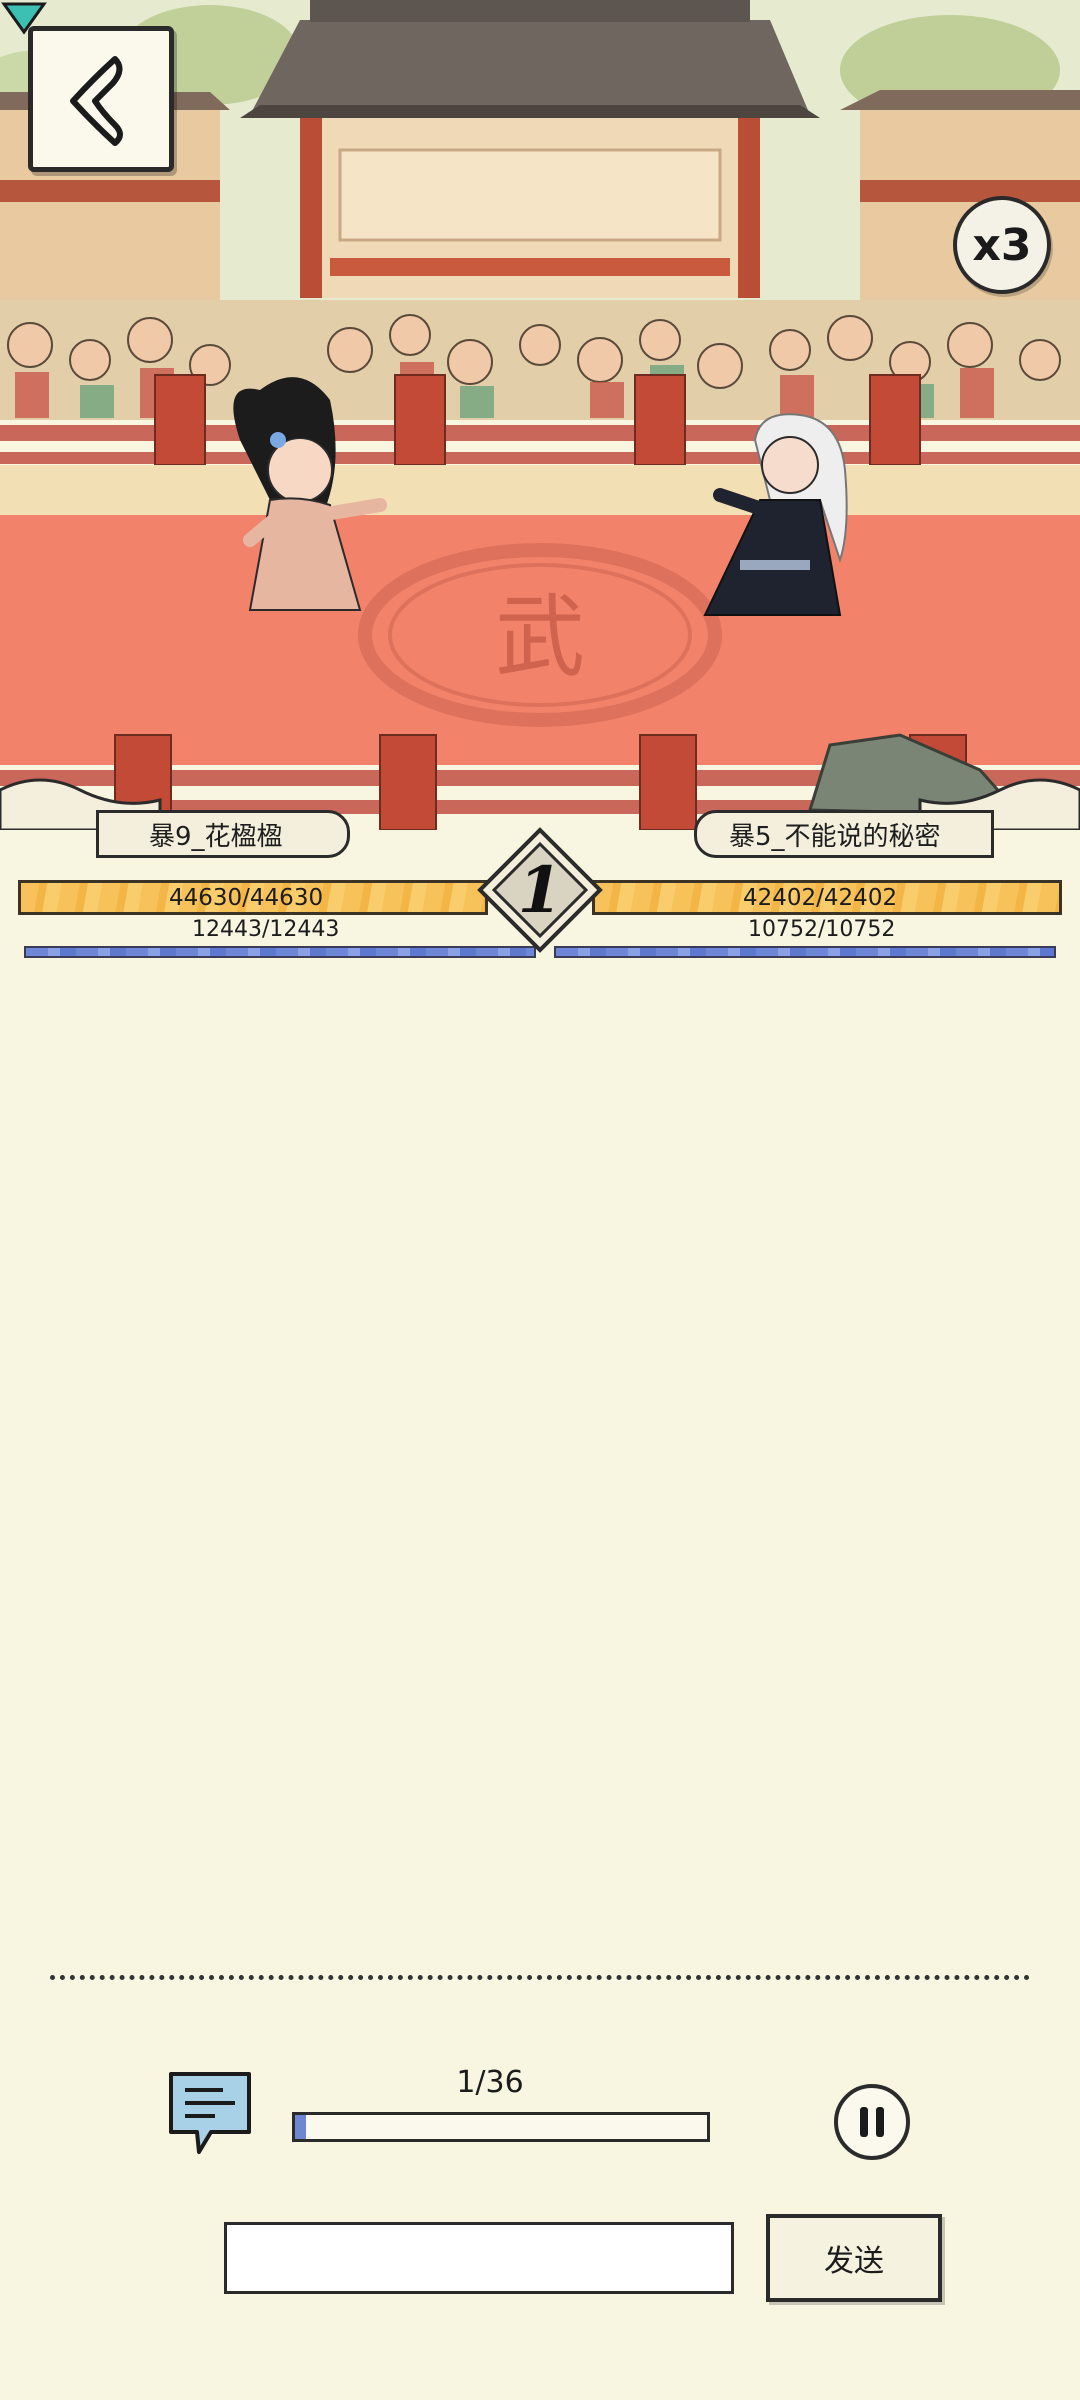 Image resolution: width=1080 pixels, height=2400 pixels. Describe the element at coordinates (490, 2082) in the screenshot. I see `battle-progress-text: 1/36` at that location.